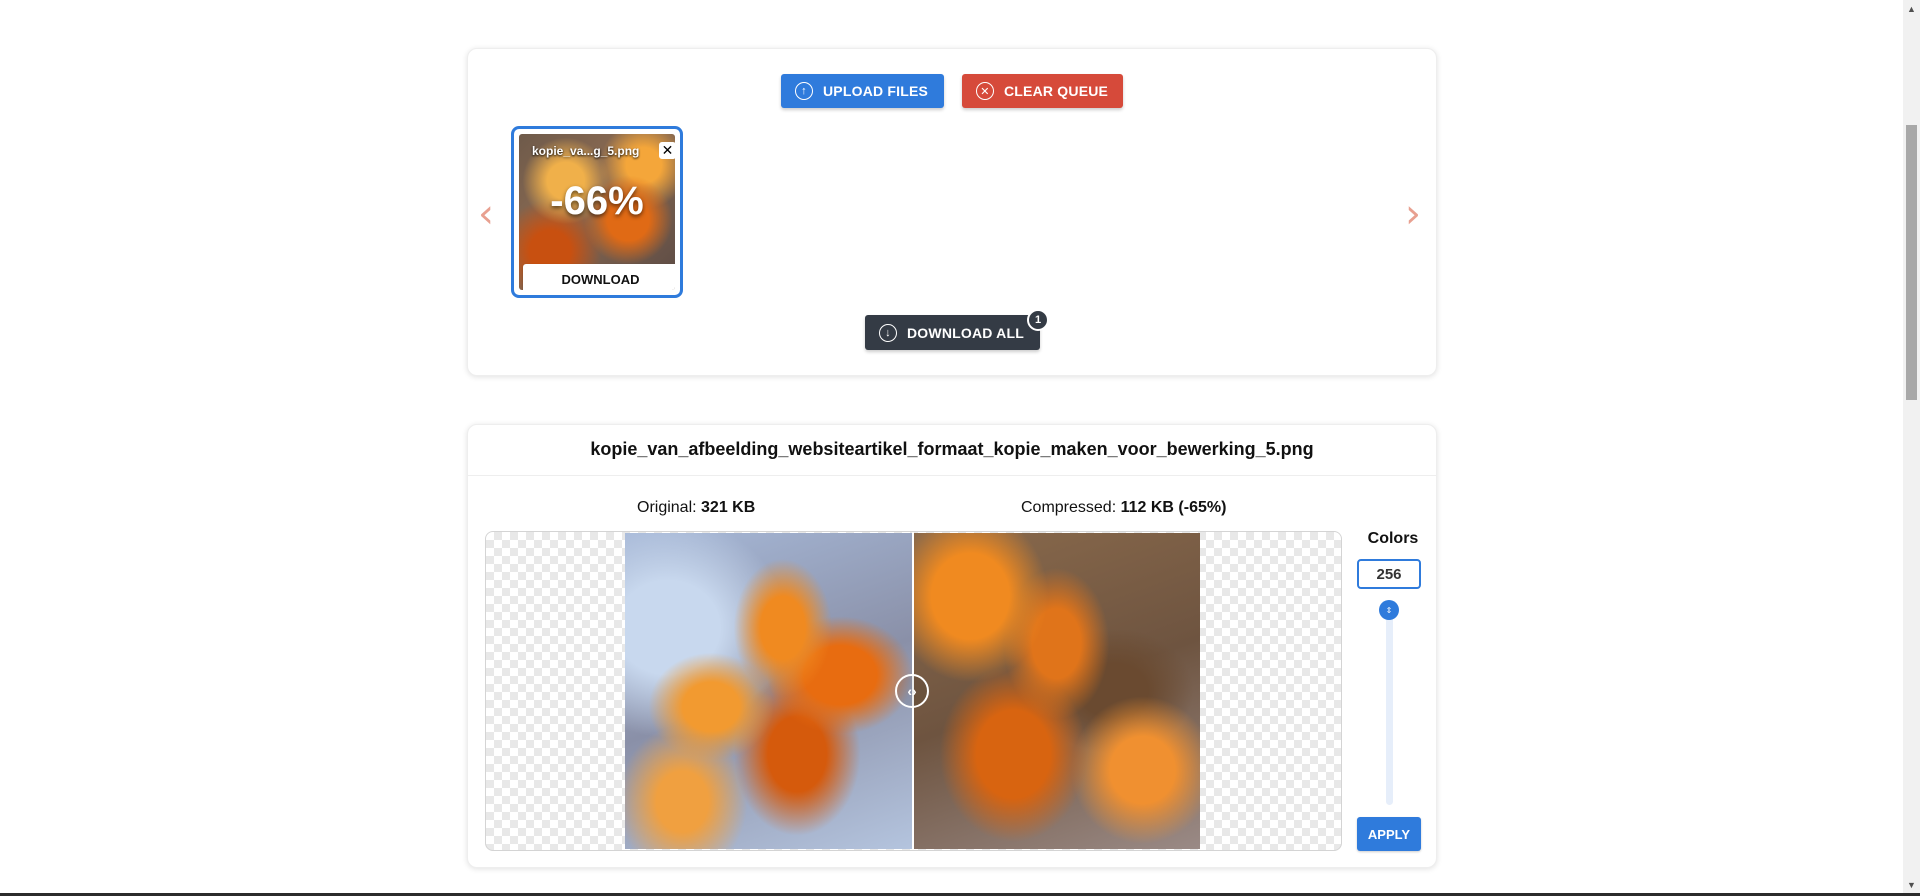  Describe the element at coordinates (1413, 214) in the screenshot. I see `carousel-next-arrow-icon: ›` at that location.